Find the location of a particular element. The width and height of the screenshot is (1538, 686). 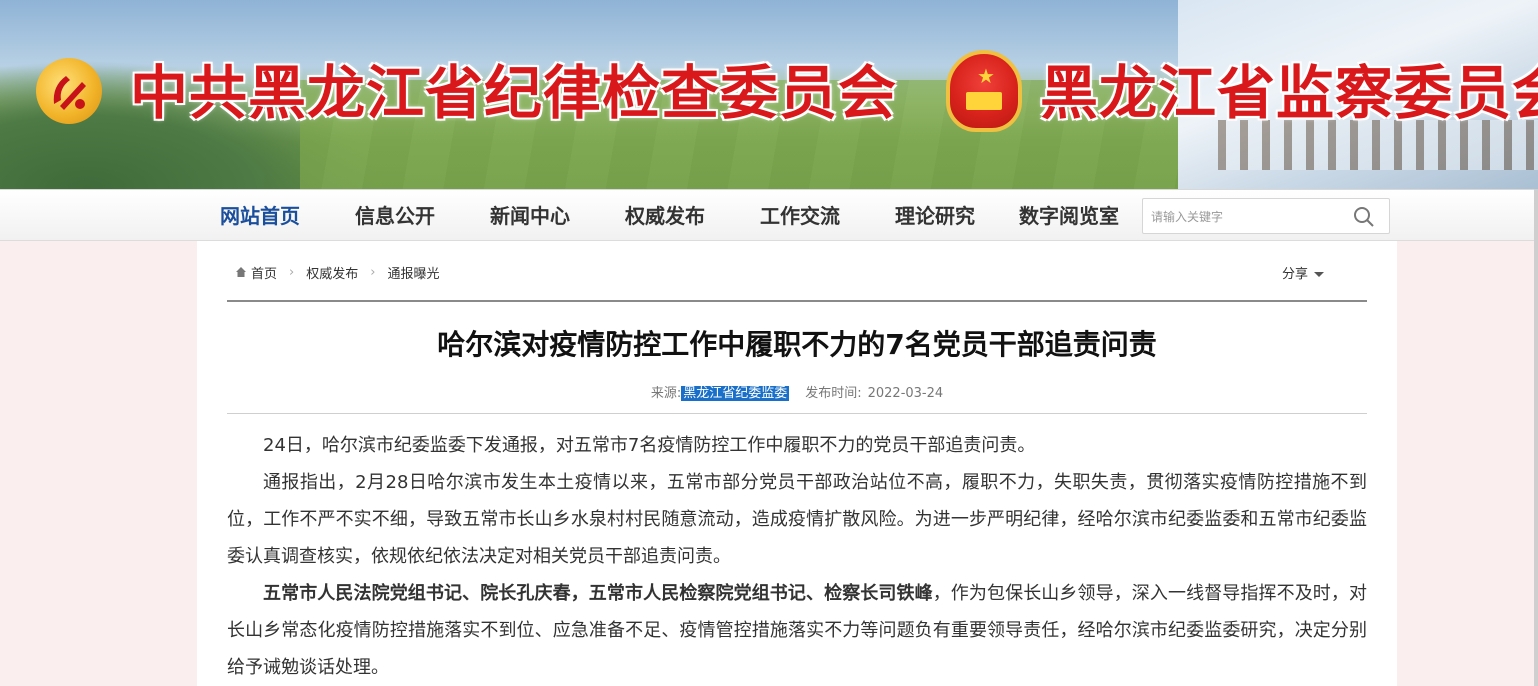

home-icon is located at coordinates (241, 272).